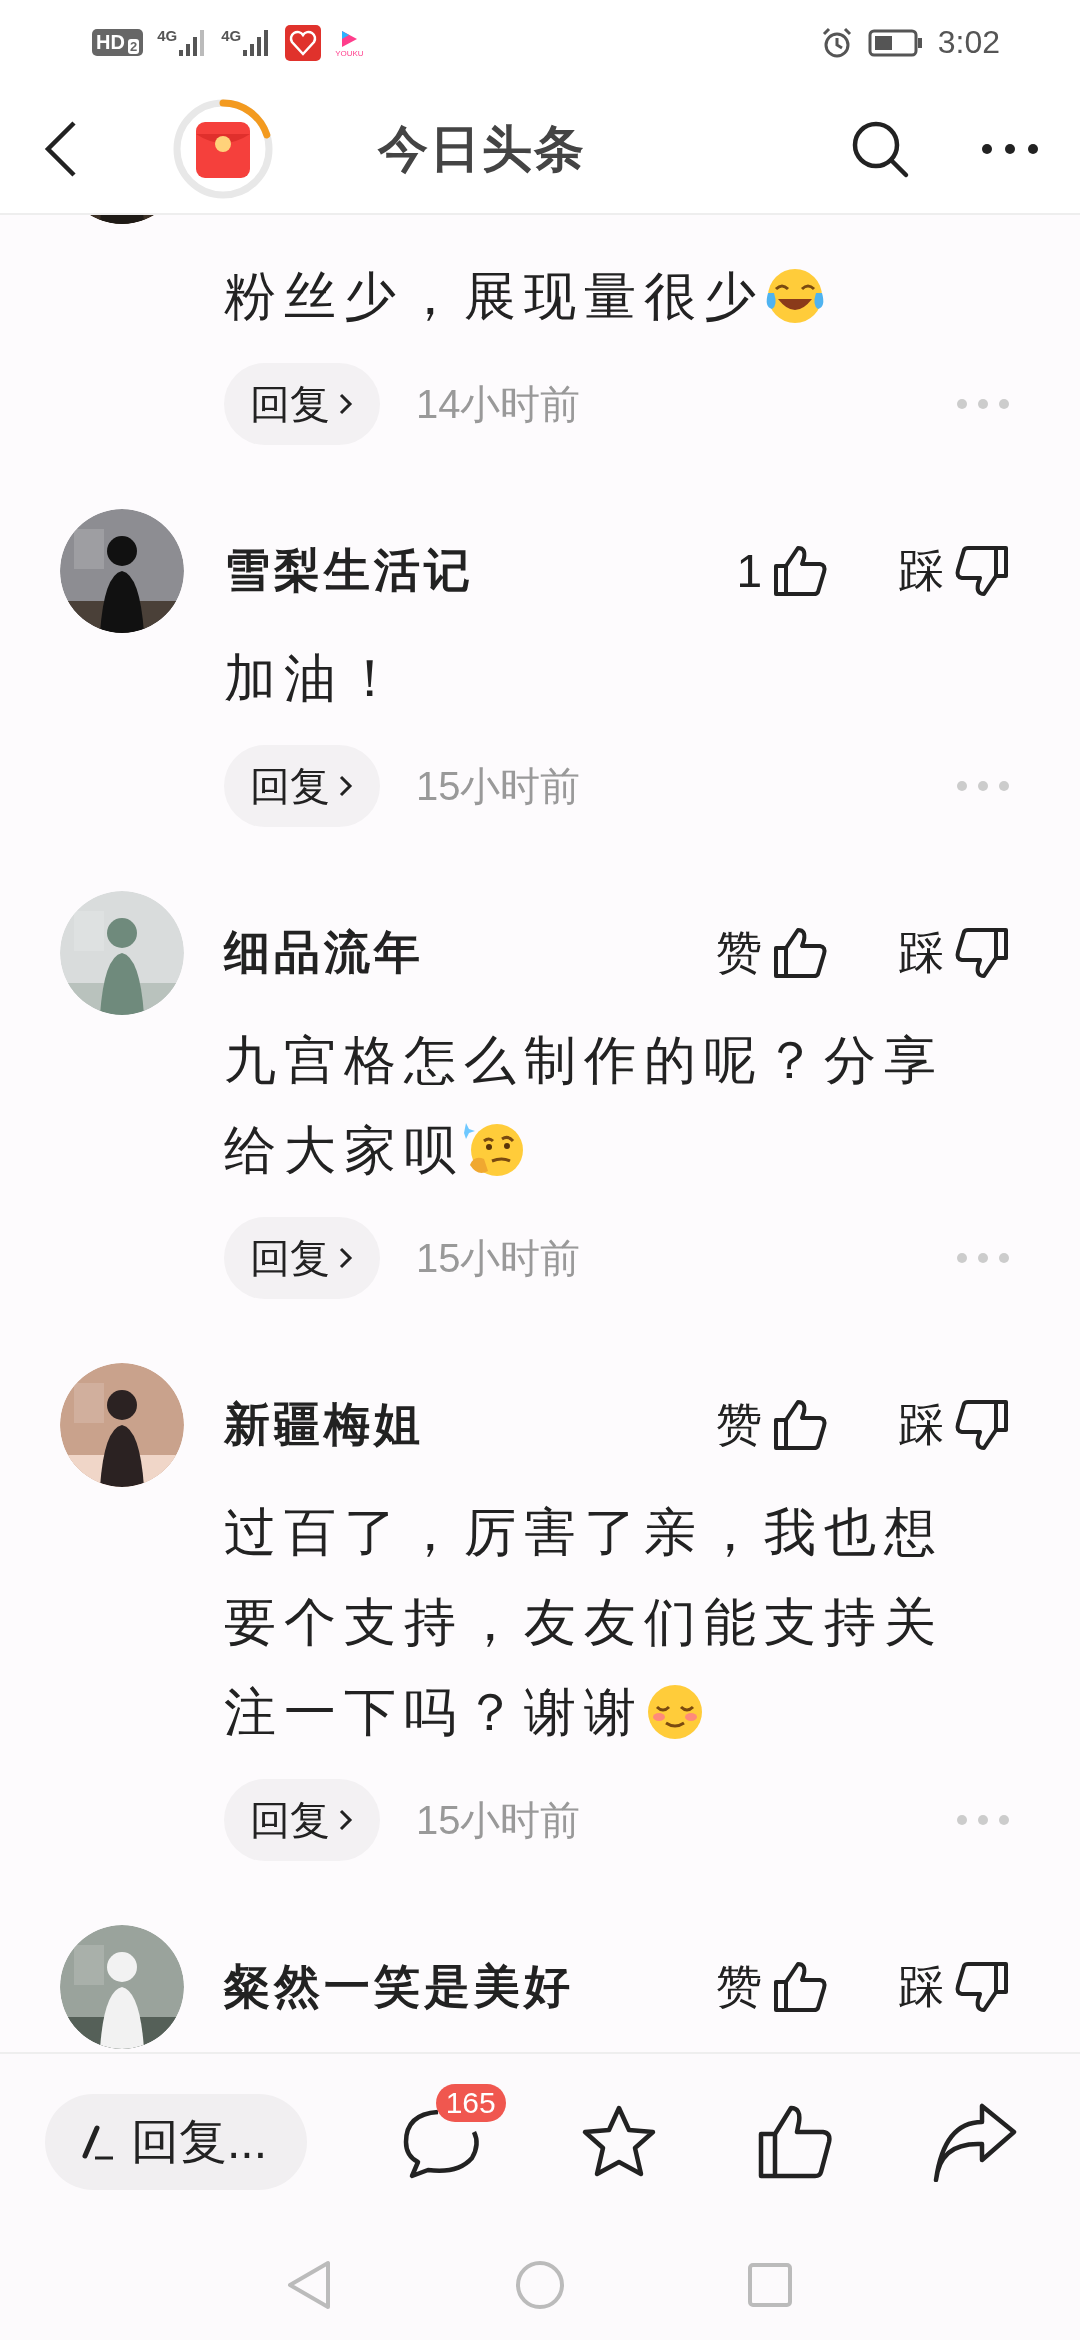  What do you see at coordinates (584, 1532) in the screenshot?
I see `comment-text-line: 过百了，厉害了亲，我也想` at bounding box center [584, 1532].